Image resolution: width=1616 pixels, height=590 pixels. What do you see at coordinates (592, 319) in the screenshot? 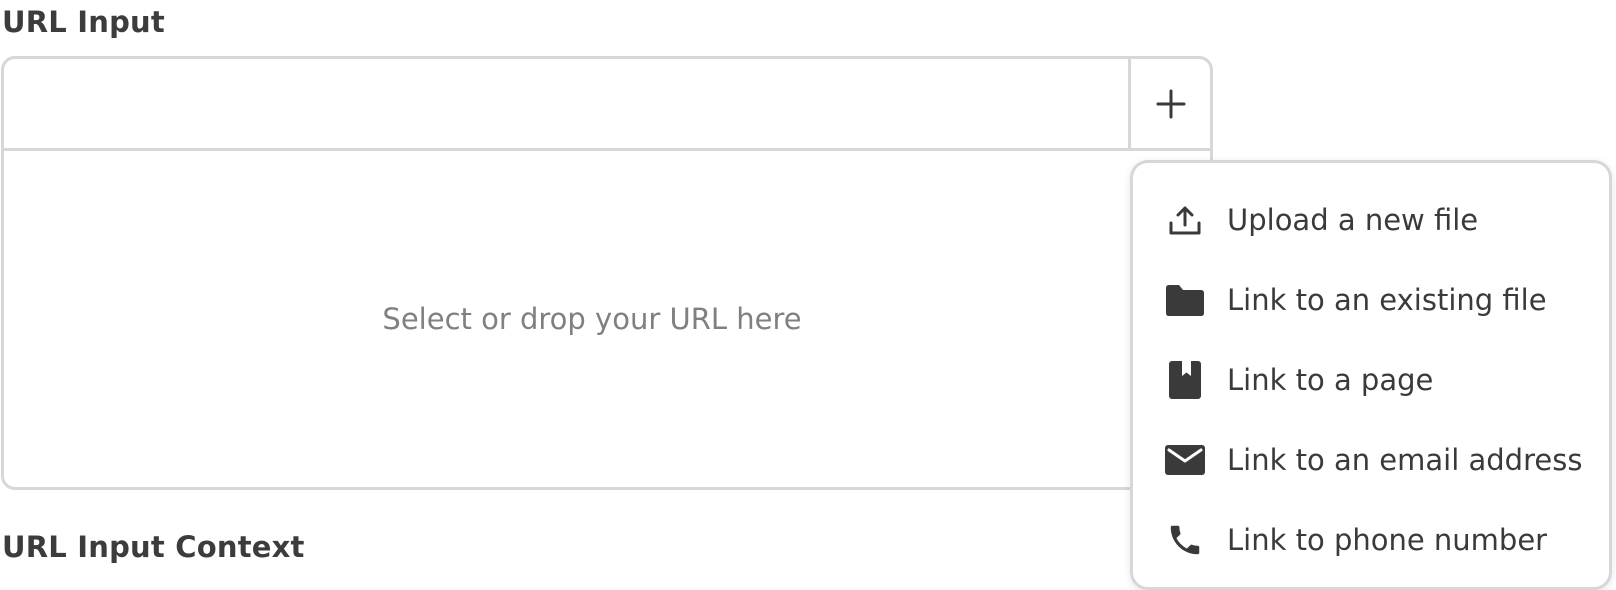
I see `dropzone-text: Select or drop your URL here` at bounding box center [592, 319].